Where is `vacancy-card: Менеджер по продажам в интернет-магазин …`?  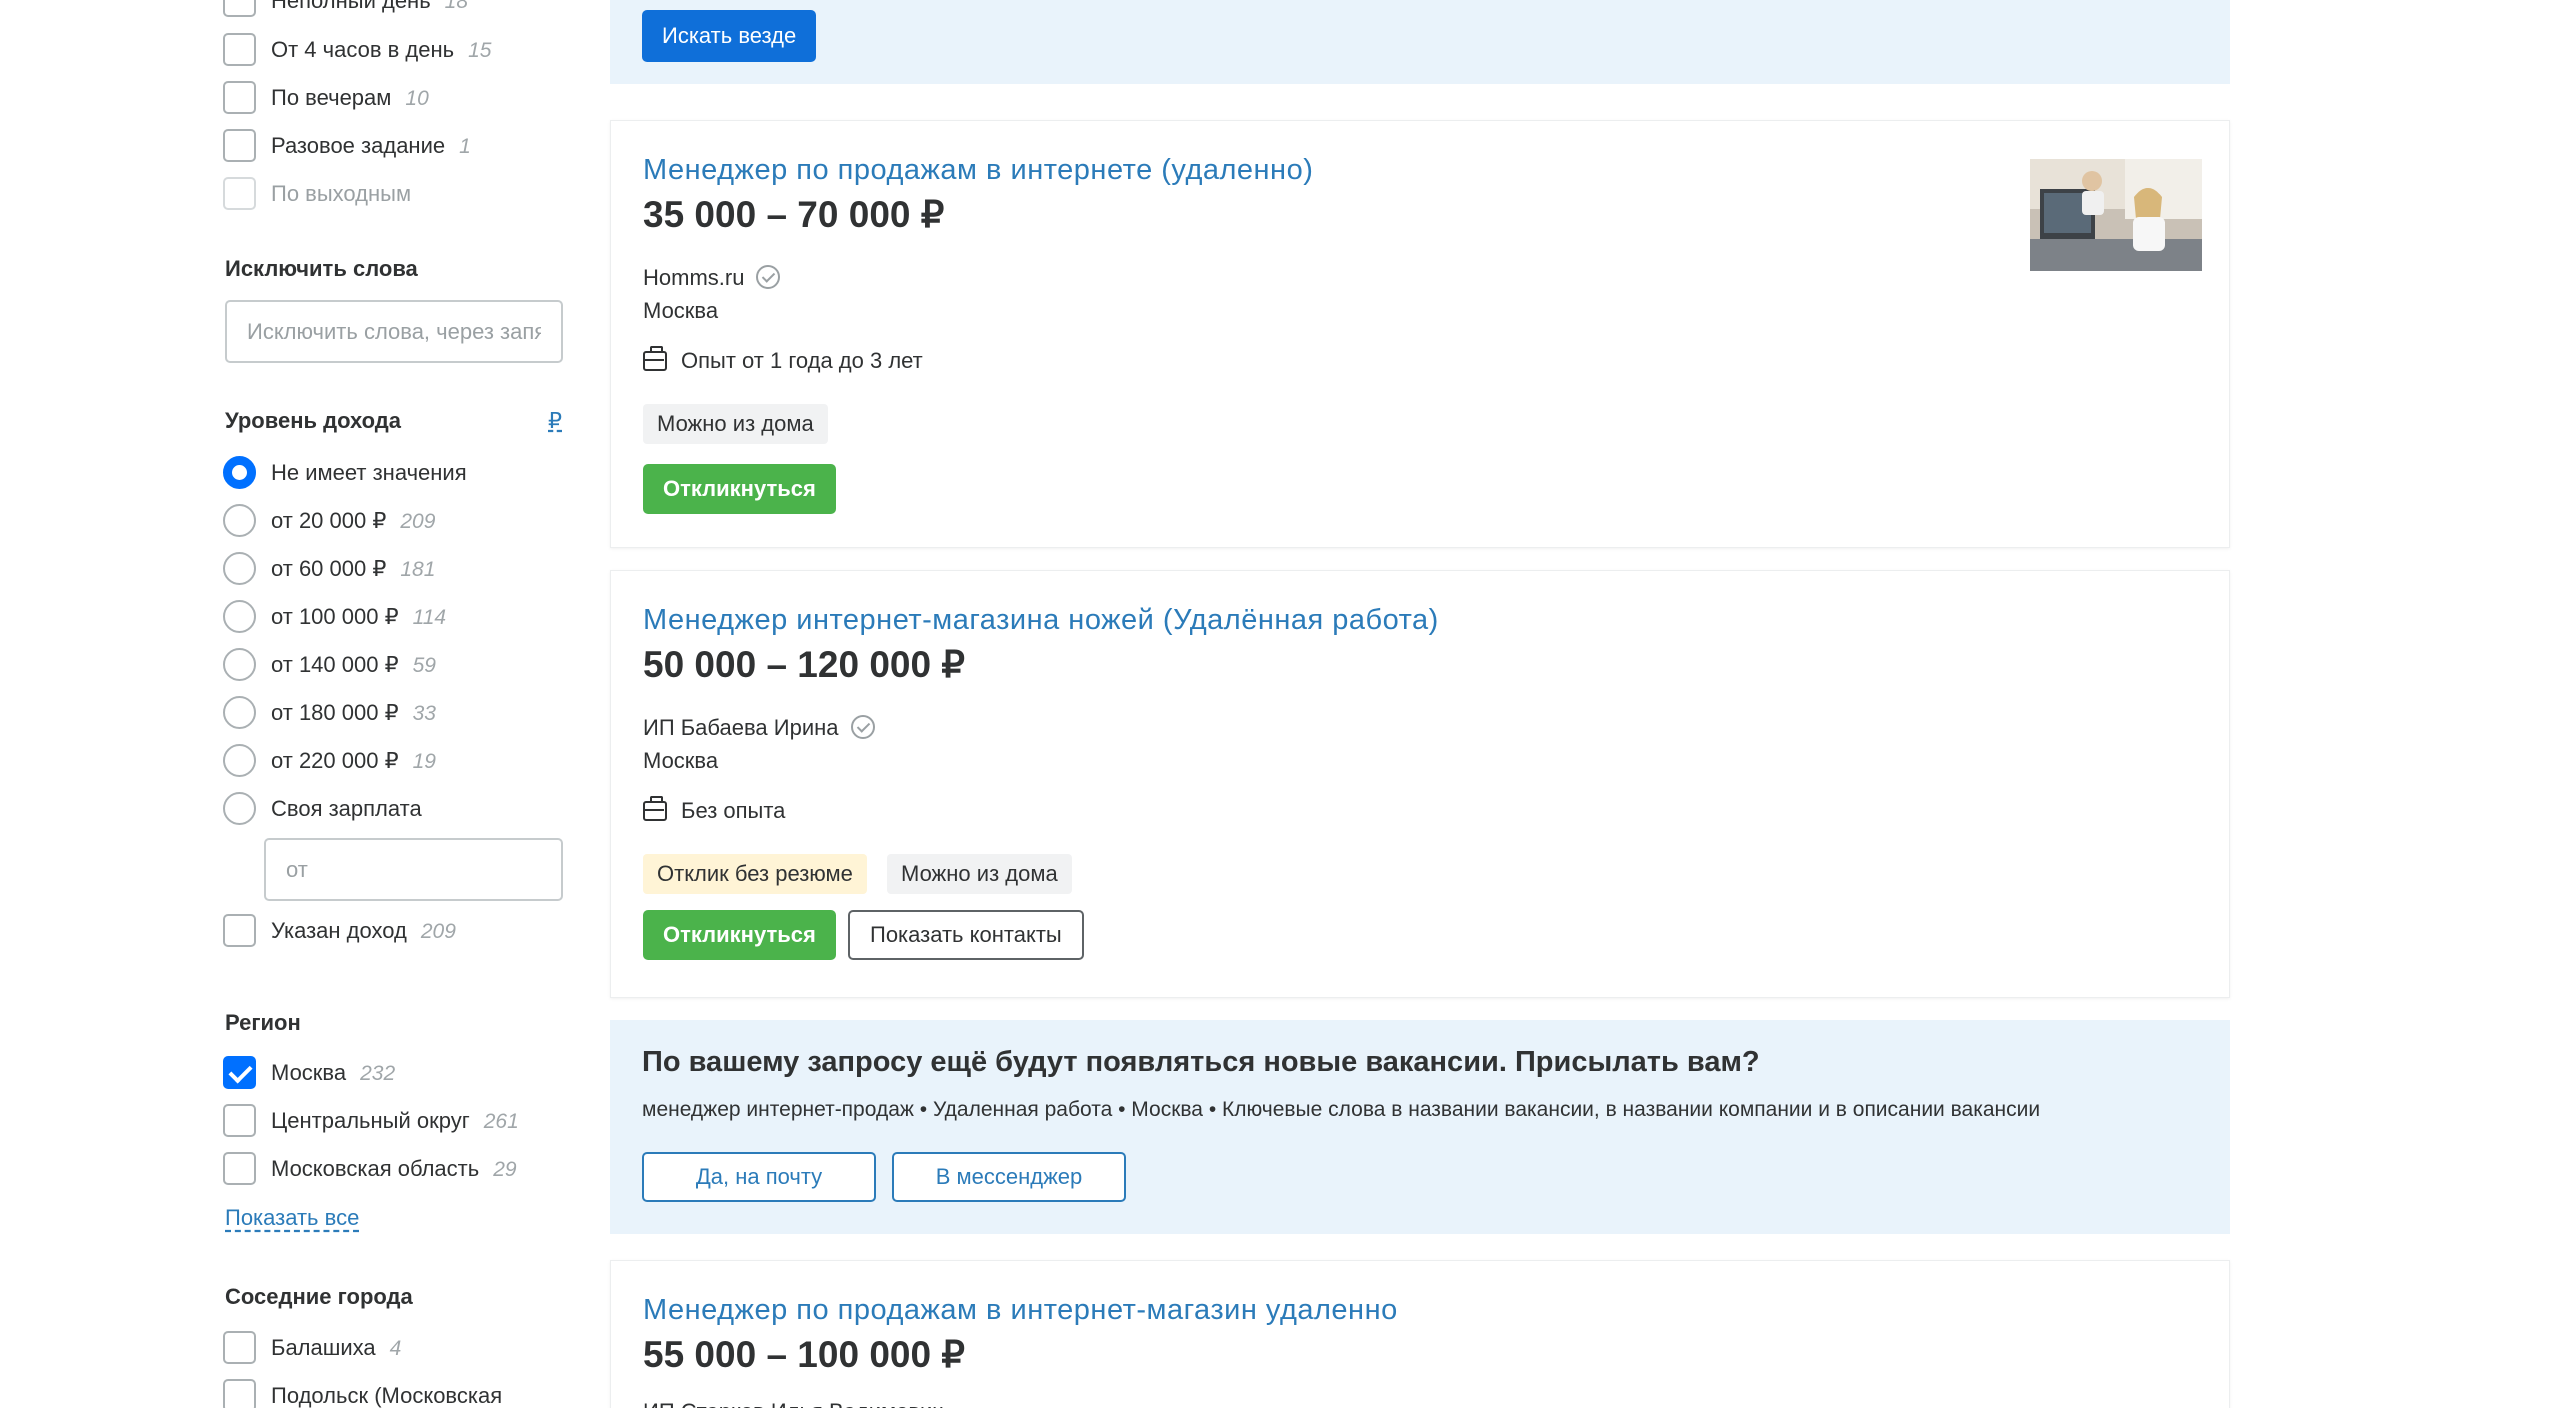
vacancy-card: Менеджер по продажам в интернет-магазин … is located at coordinates (1420, 1334).